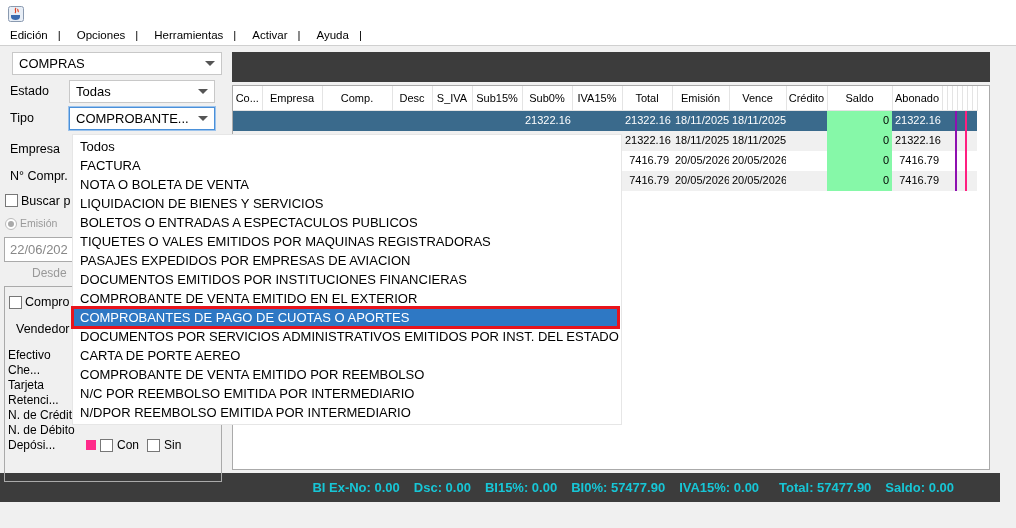  What do you see at coordinates (356, 487) in the screenshot?
I see `total-label: BI Ex-No: 0.00` at bounding box center [356, 487].